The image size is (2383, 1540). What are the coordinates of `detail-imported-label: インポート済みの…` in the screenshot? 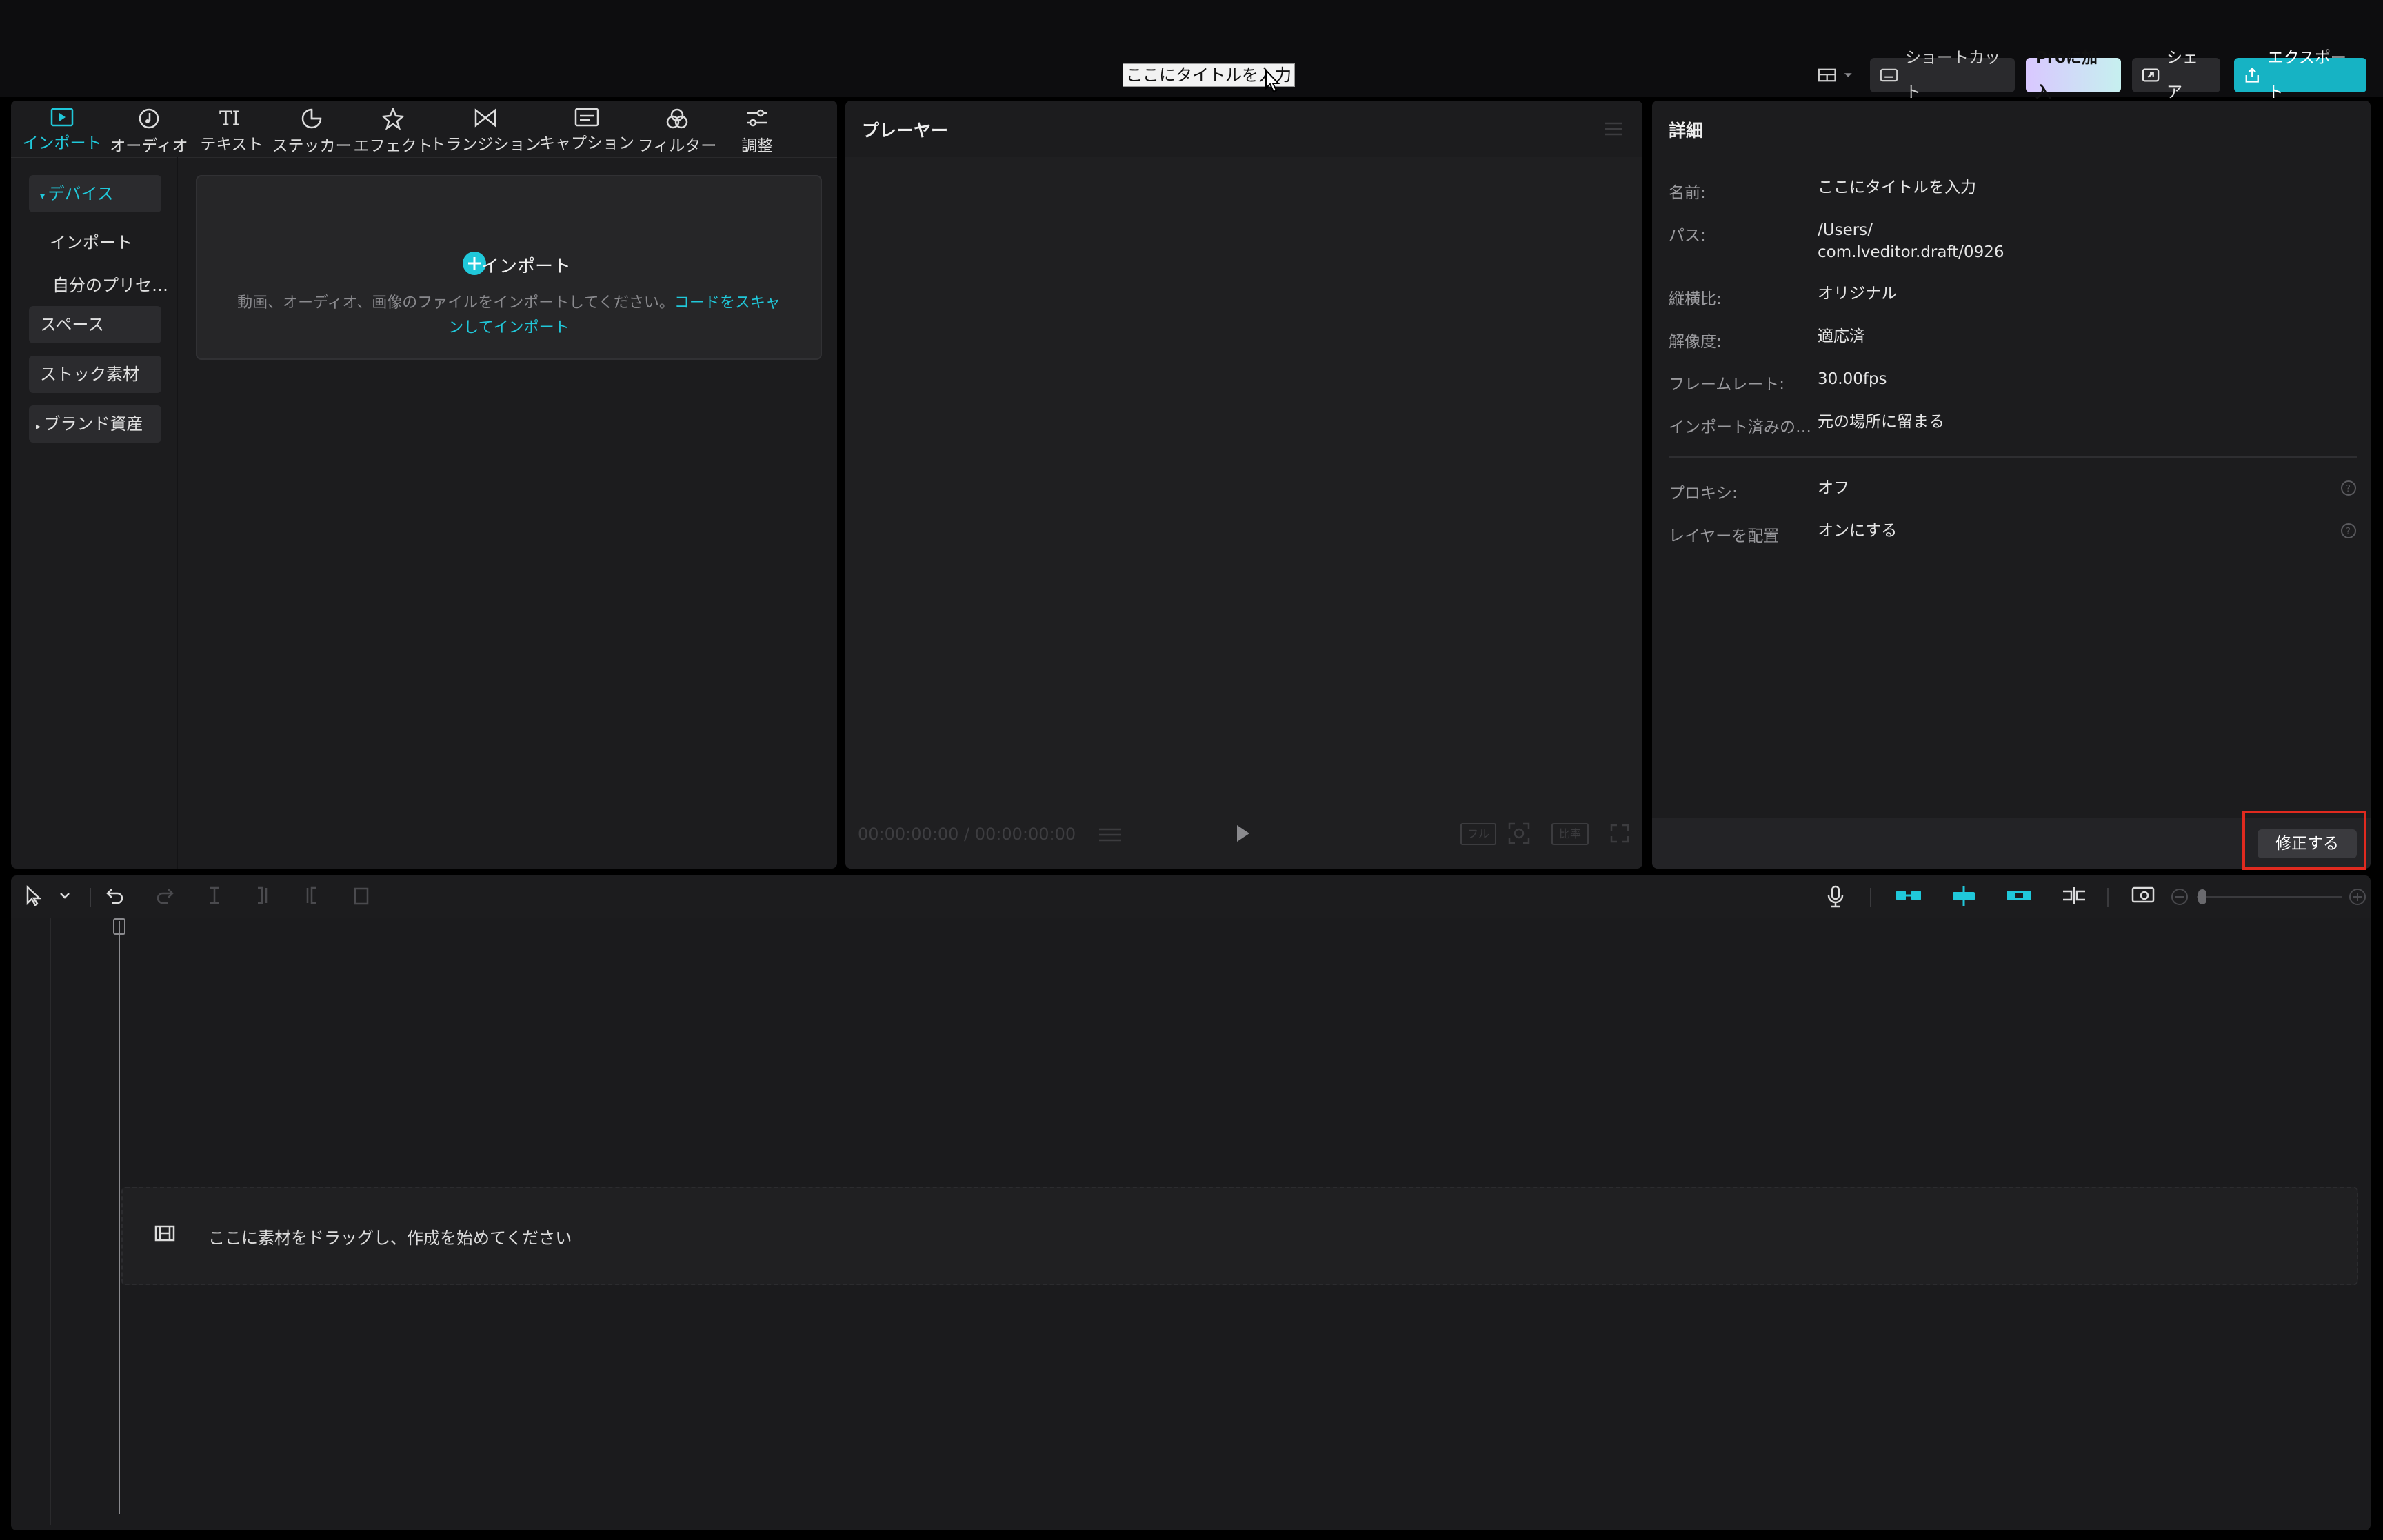 It's located at (1740, 427).